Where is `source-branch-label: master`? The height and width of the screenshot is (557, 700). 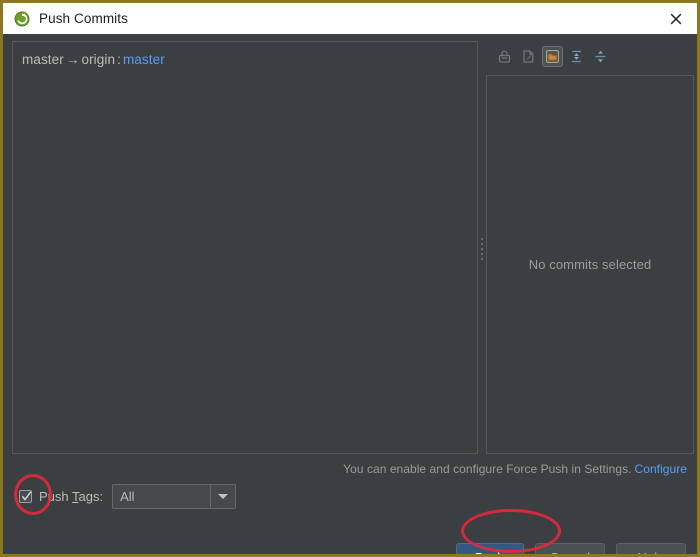 source-branch-label: master is located at coordinates (43, 59).